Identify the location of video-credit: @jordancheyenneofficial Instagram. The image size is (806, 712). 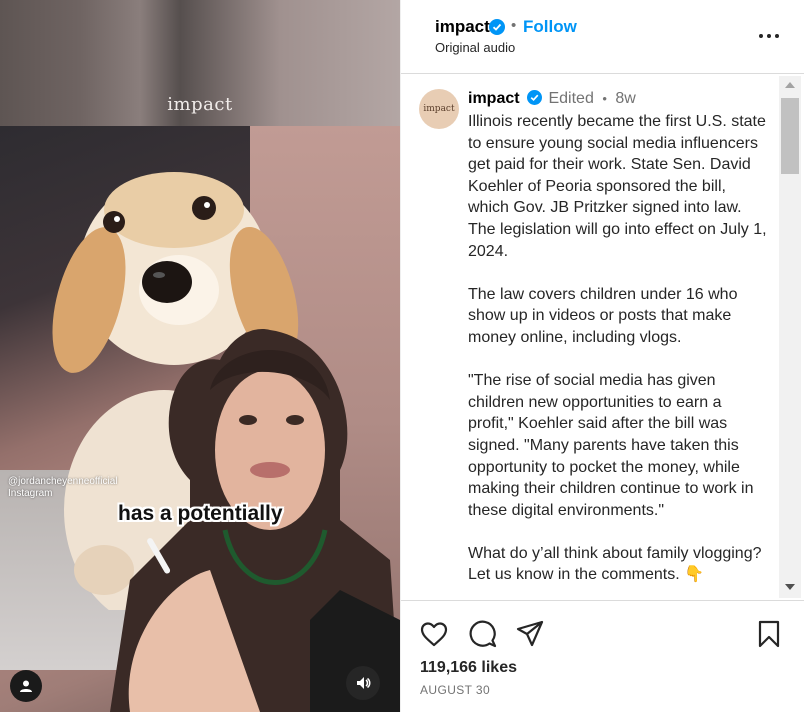
(62, 488).